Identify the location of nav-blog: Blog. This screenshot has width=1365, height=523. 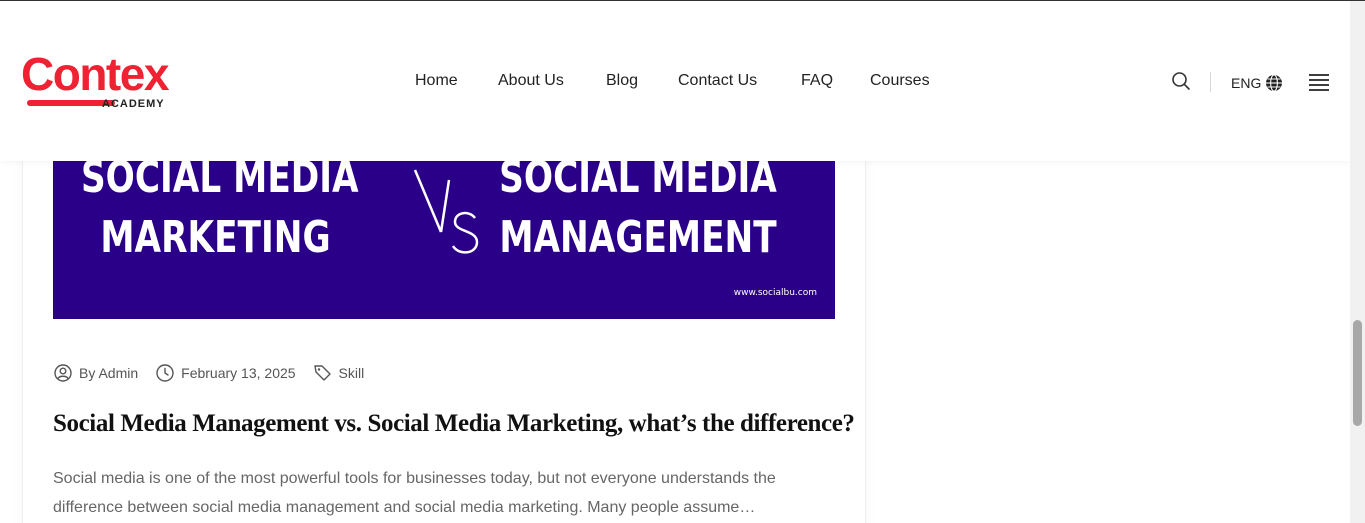
(622, 81).